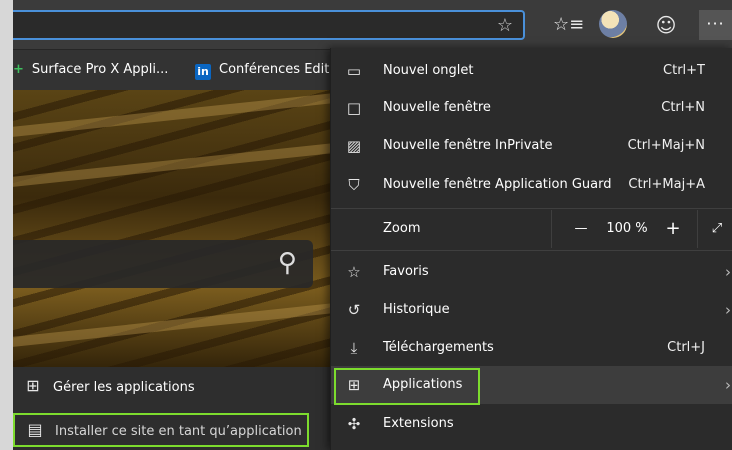 The height and width of the screenshot is (450, 732). Describe the element at coordinates (468, 145) in the screenshot. I see `menu-item-label: Nouvelle fenêtre InPrivate` at that location.